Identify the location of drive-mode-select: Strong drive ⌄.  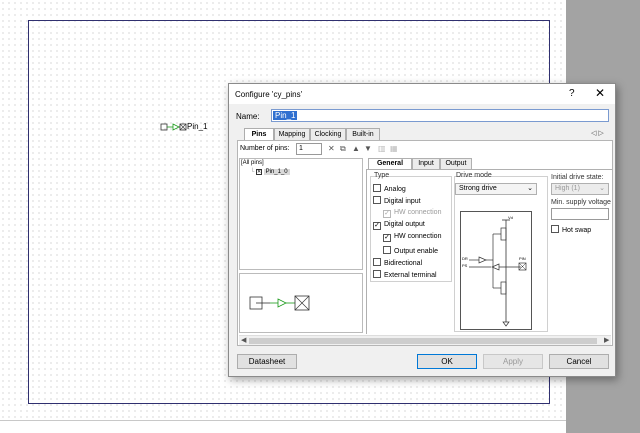
(496, 189).